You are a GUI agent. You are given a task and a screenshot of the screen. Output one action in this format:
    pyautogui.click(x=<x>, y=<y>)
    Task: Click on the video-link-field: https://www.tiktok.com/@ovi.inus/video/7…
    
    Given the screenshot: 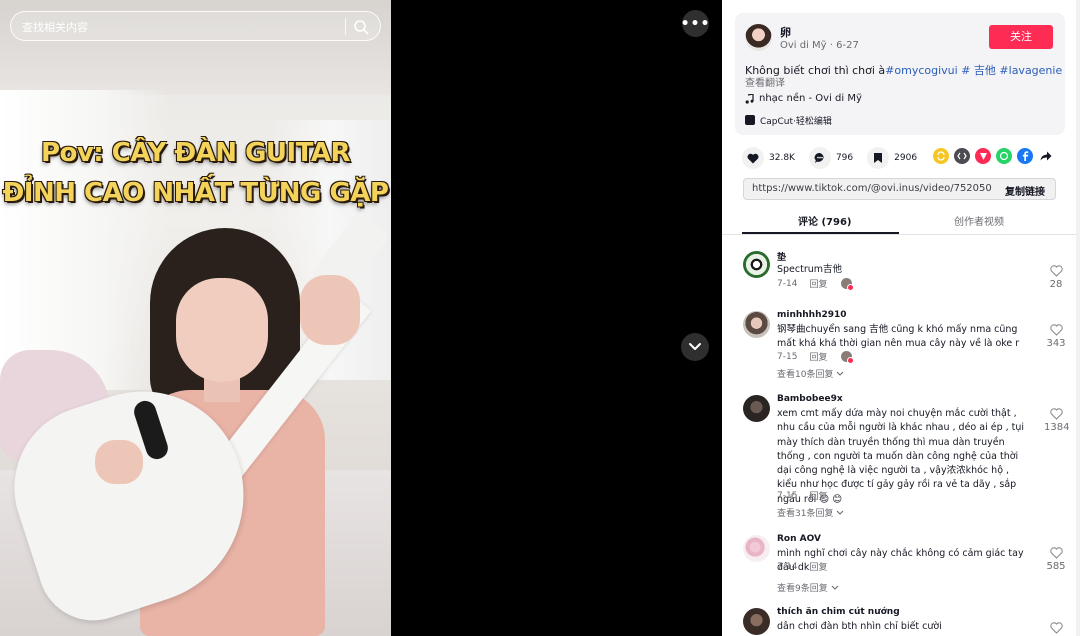 What is the action you would take?
    pyautogui.click(x=899, y=189)
    